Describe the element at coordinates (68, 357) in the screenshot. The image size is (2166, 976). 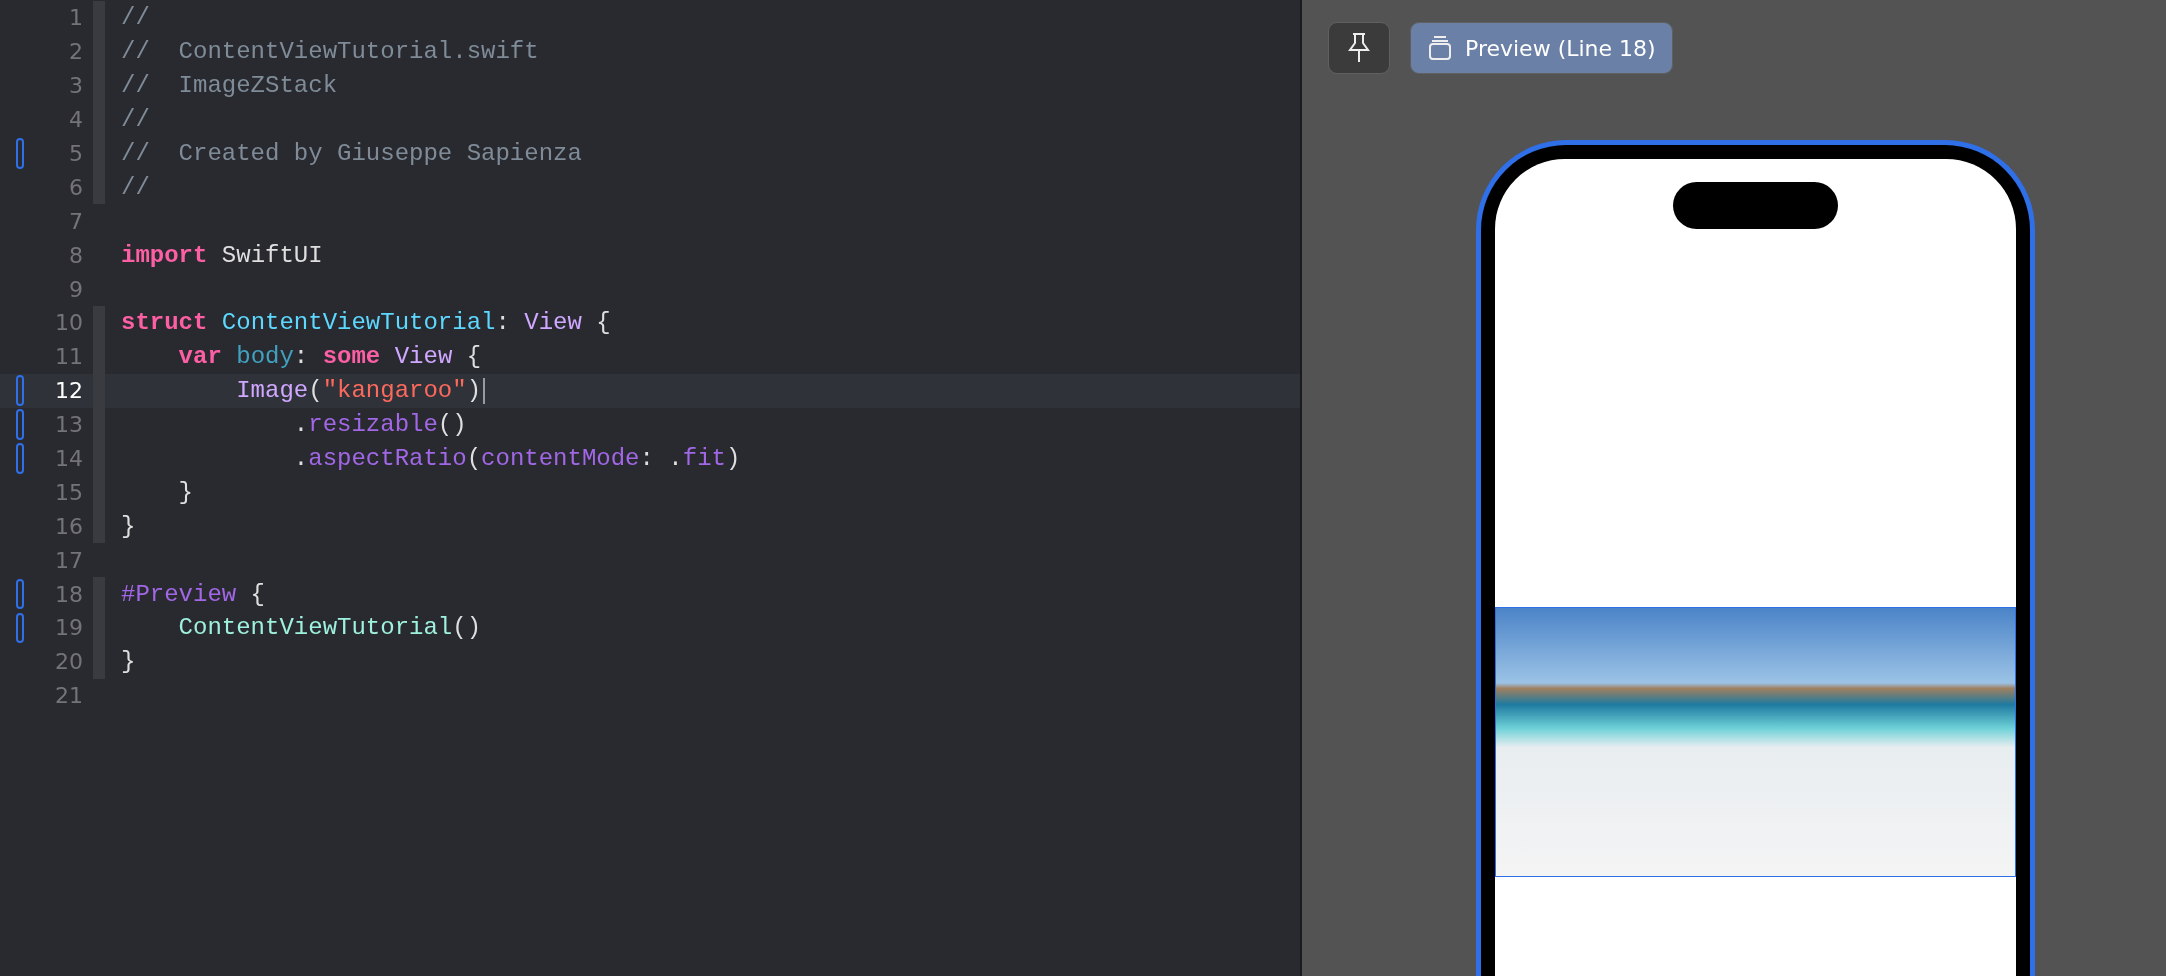
I see `line-number: 11` at that location.